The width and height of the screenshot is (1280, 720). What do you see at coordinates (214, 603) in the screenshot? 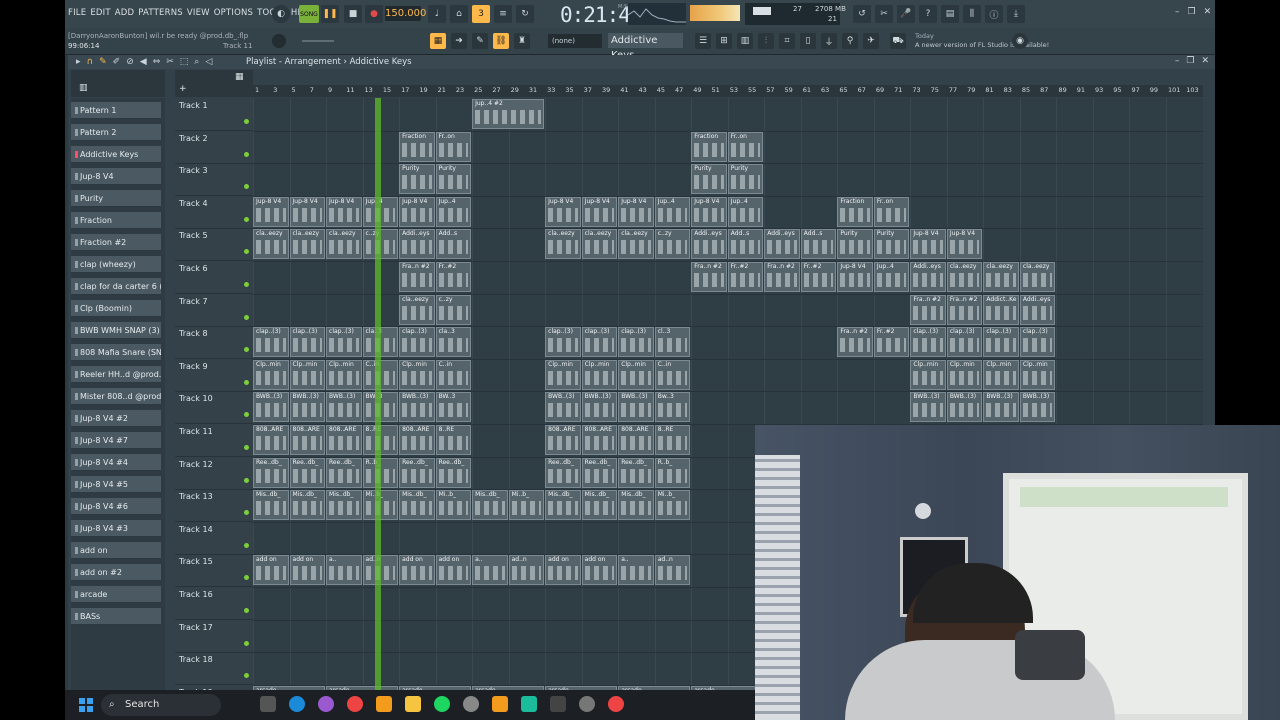
I see `track-header: Track 16` at bounding box center [214, 603].